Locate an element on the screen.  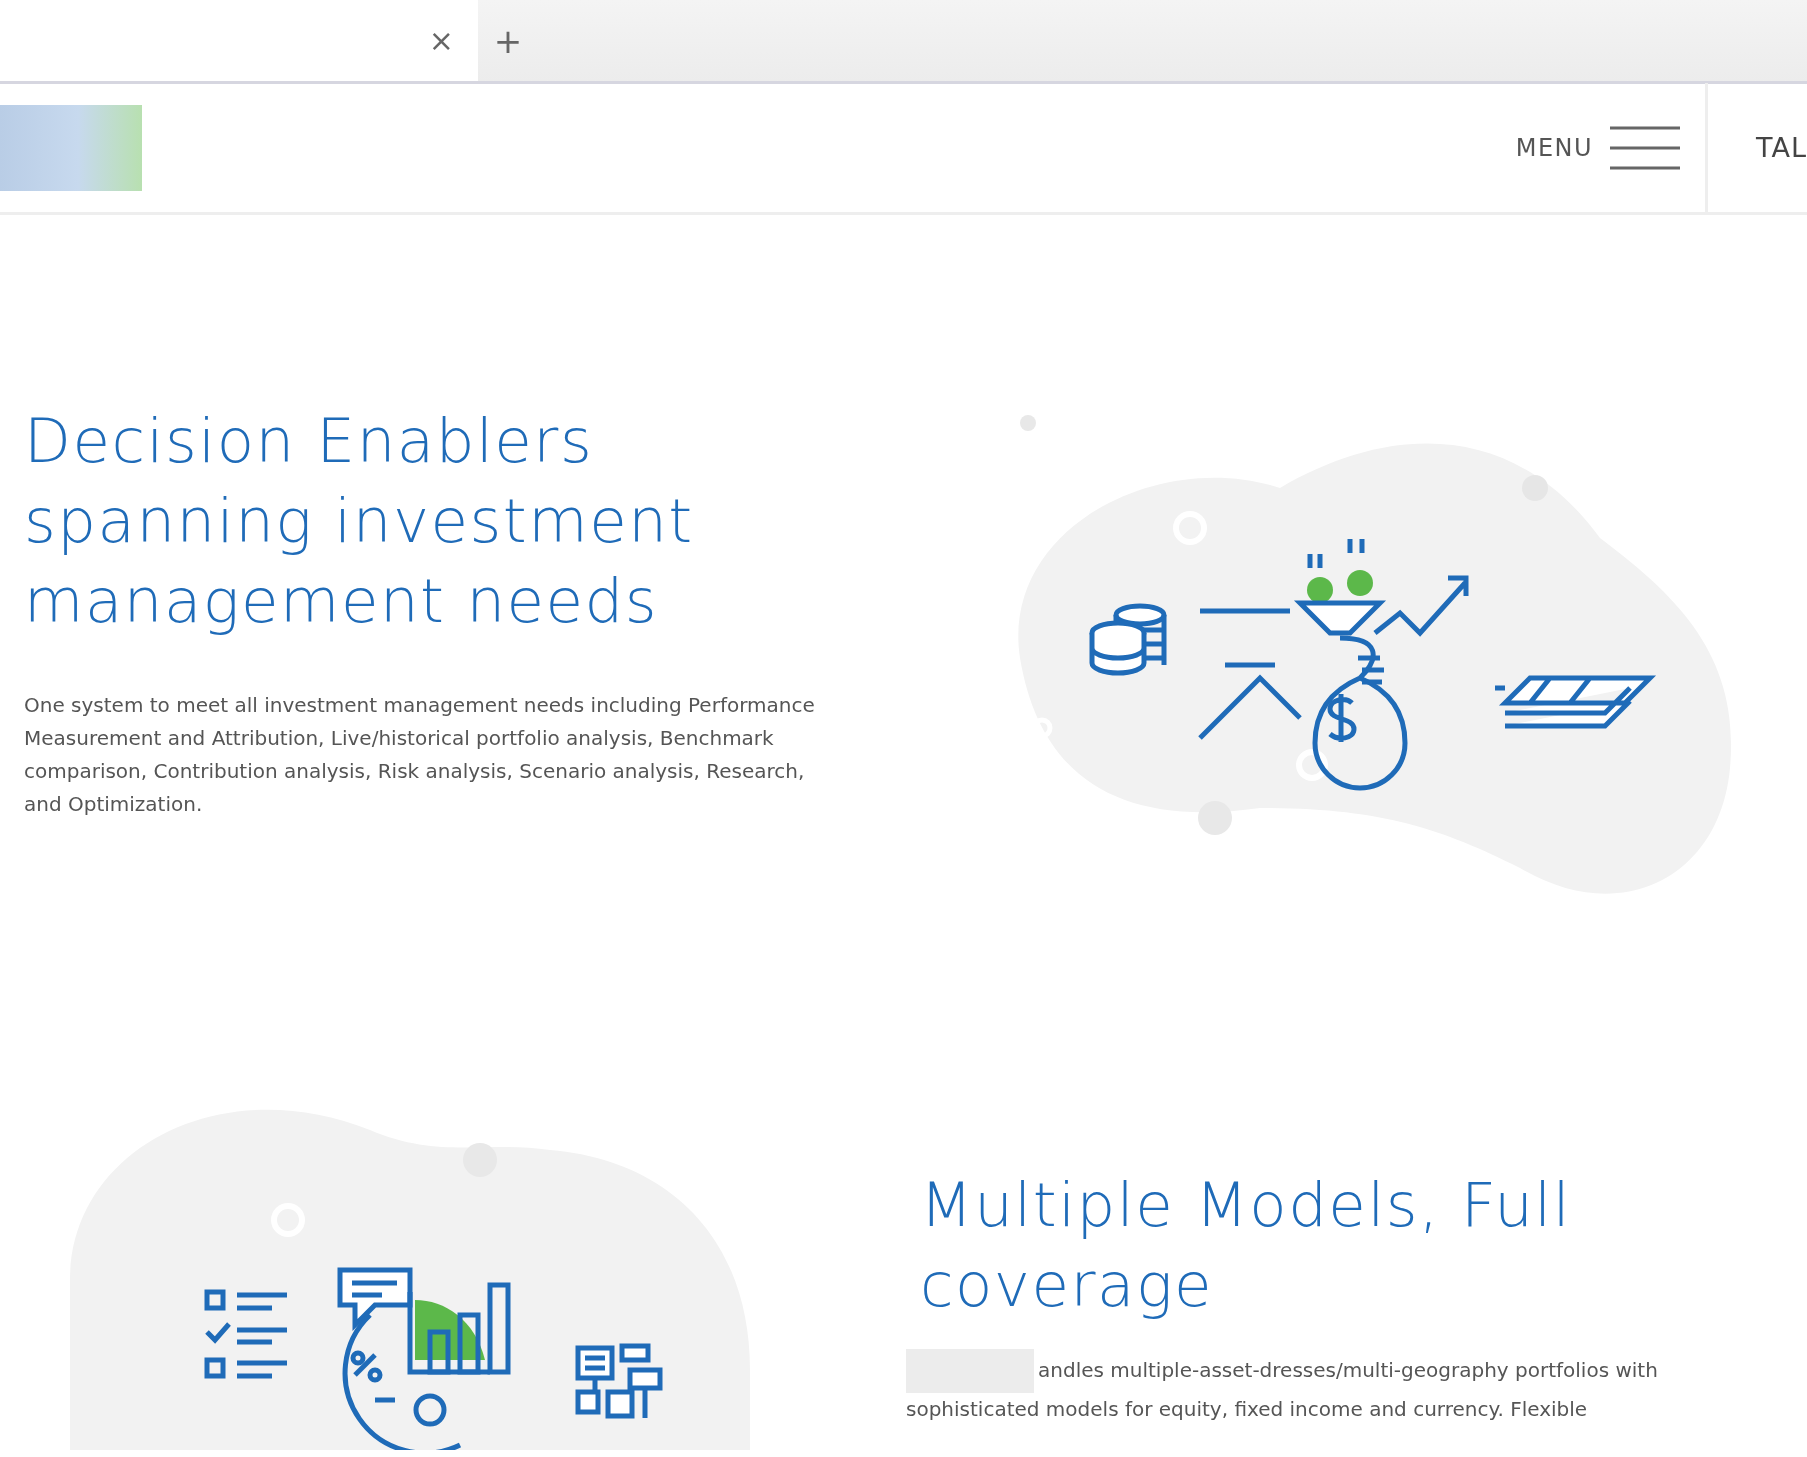
menu-label: MENU is located at coordinates (1554, 148).